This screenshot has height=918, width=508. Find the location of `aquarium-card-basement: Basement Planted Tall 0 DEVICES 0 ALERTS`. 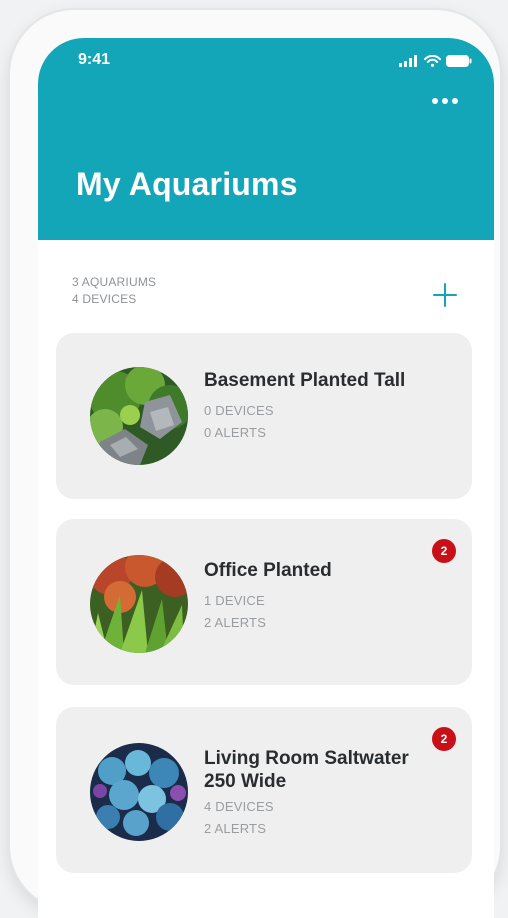

aquarium-card-basement: Basement Planted Tall 0 DEVICES 0 ALERTS is located at coordinates (264, 416).